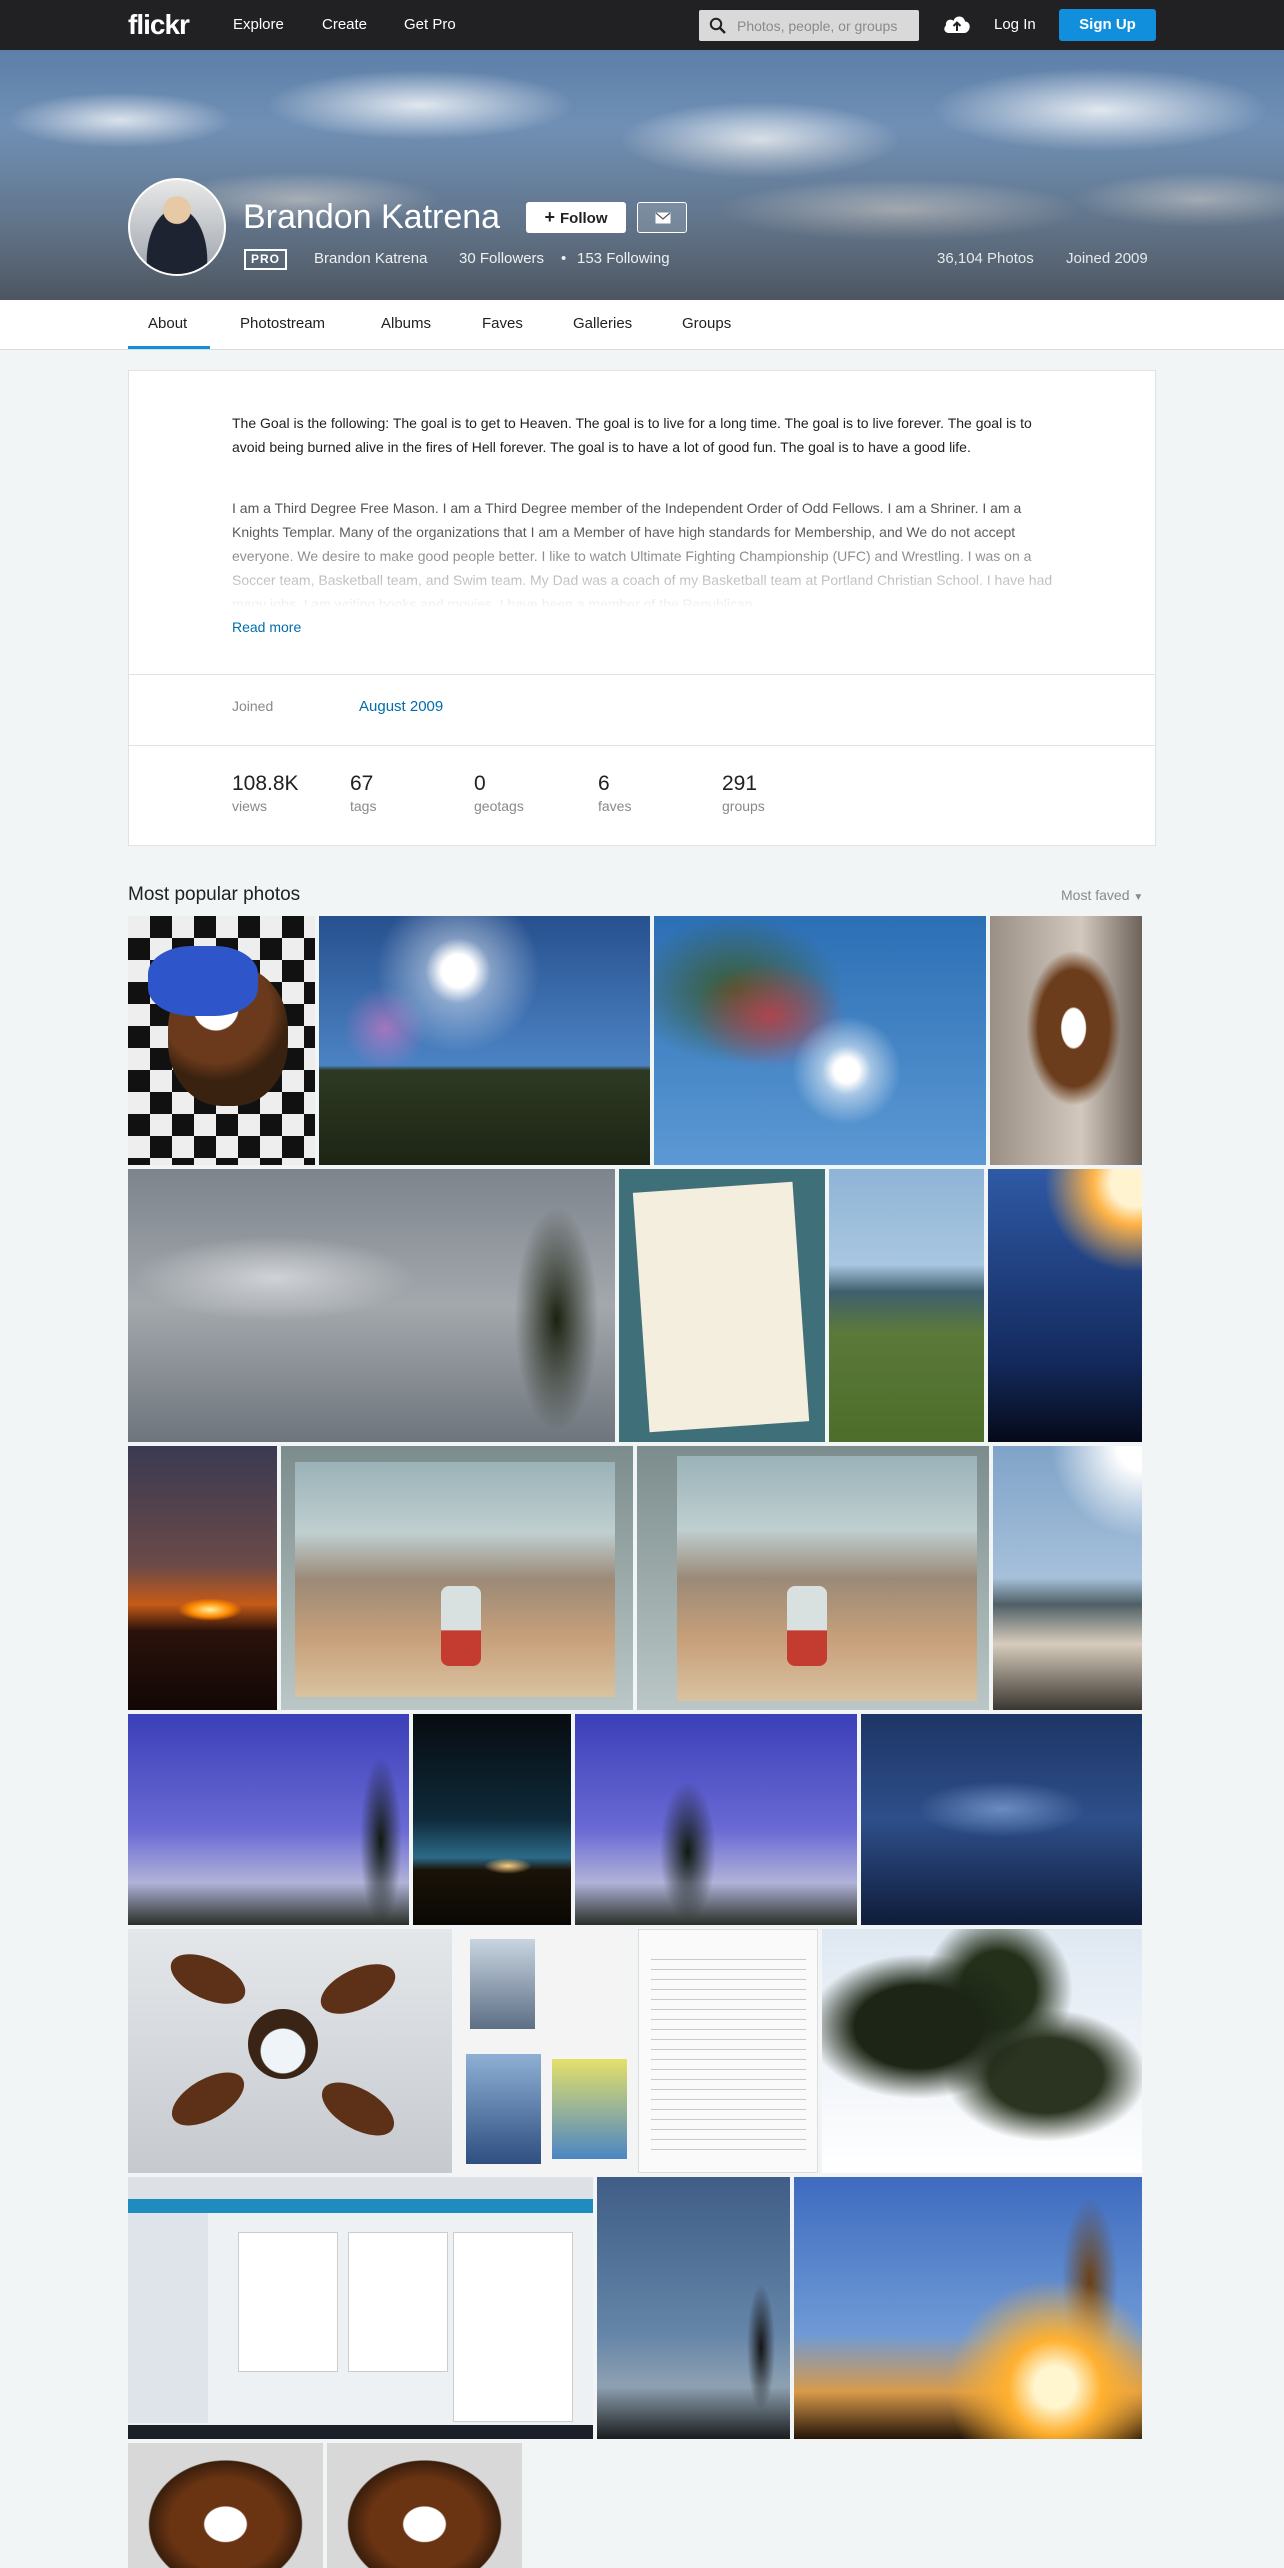 This screenshot has width=1284, height=2568. Describe the element at coordinates (982, 2051) in the screenshot. I see `photo-tree-canopy` at that location.